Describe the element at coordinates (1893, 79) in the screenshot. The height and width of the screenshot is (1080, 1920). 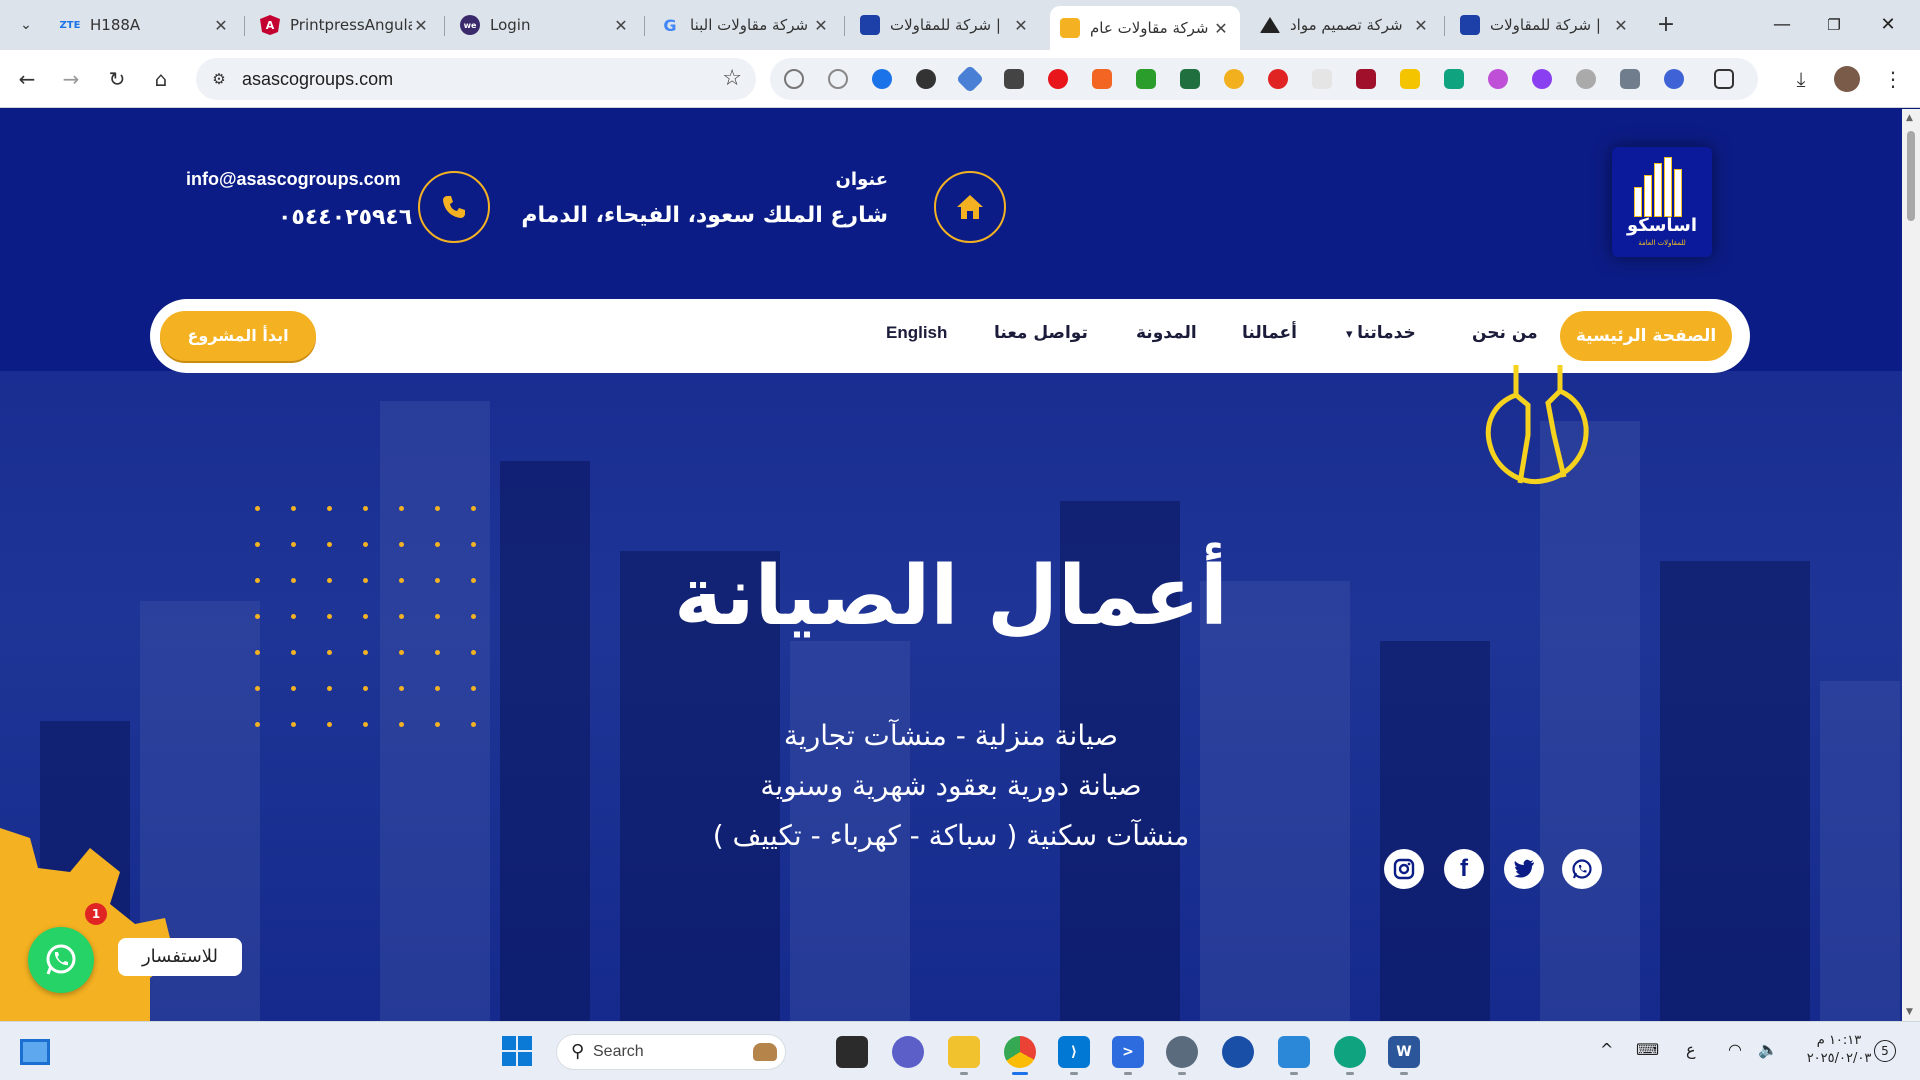
I see `menu-kebab-icon: ⋮` at that location.